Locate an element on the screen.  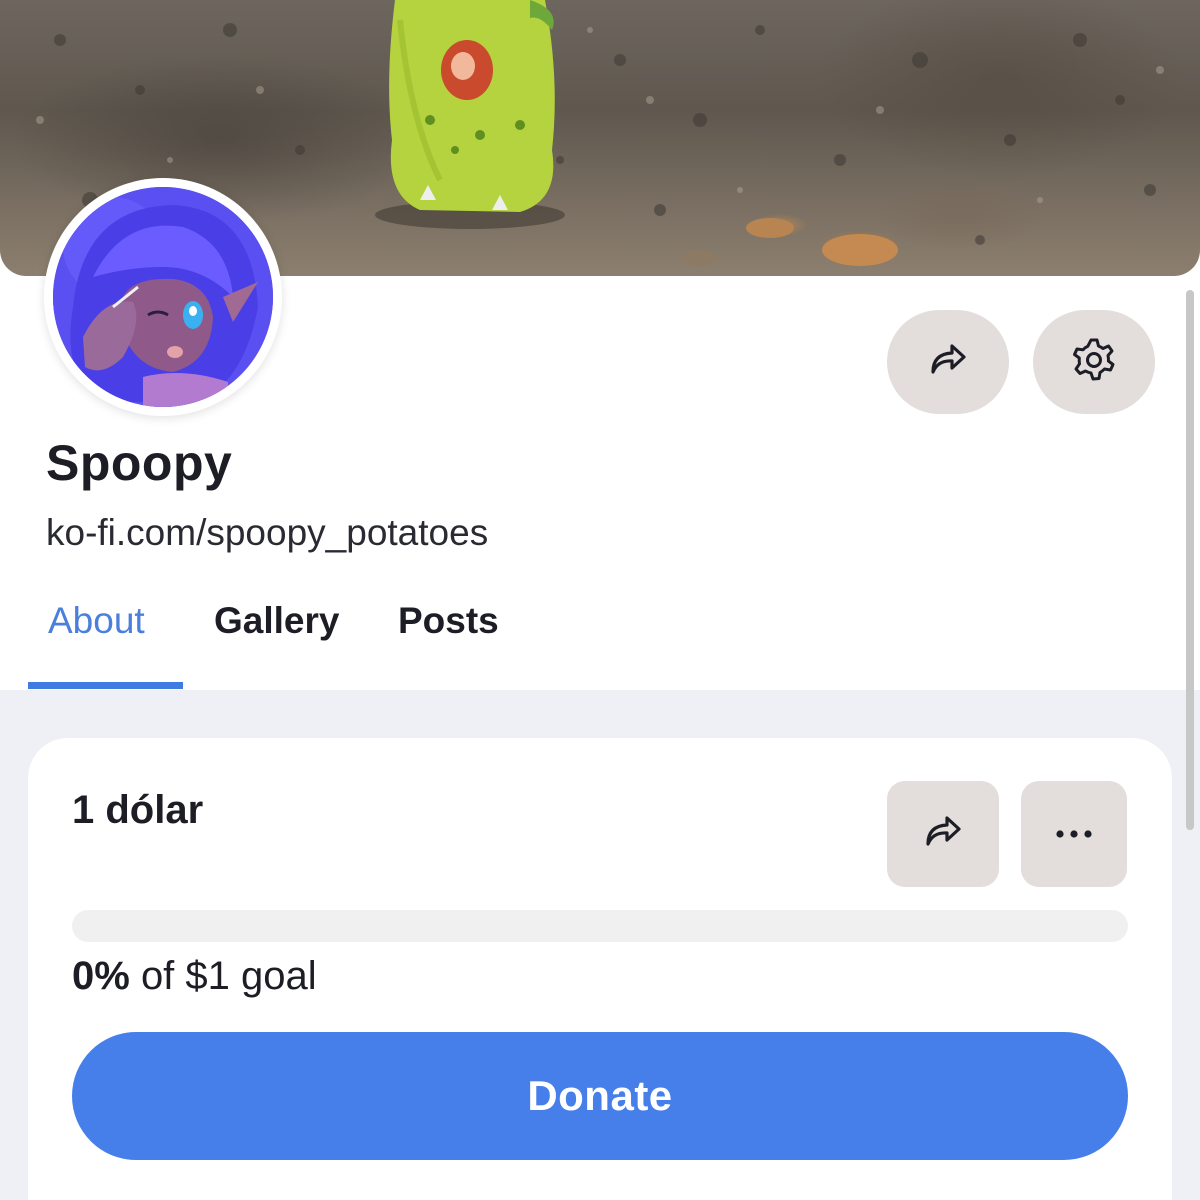
more-options-button is located at coordinates (1074, 834).